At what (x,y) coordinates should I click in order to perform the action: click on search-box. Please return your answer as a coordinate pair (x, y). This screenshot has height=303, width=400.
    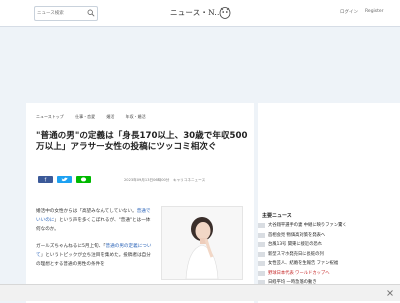
    Looking at the image, I should click on (66, 13).